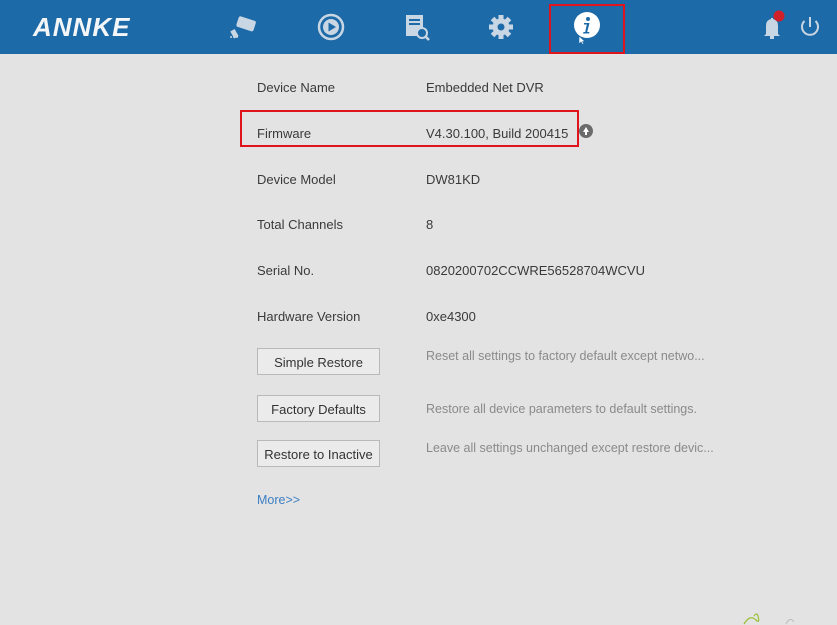  Describe the element at coordinates (300, 224) in the screenshot. I see `total-channels-label: Total Channels` at that location.